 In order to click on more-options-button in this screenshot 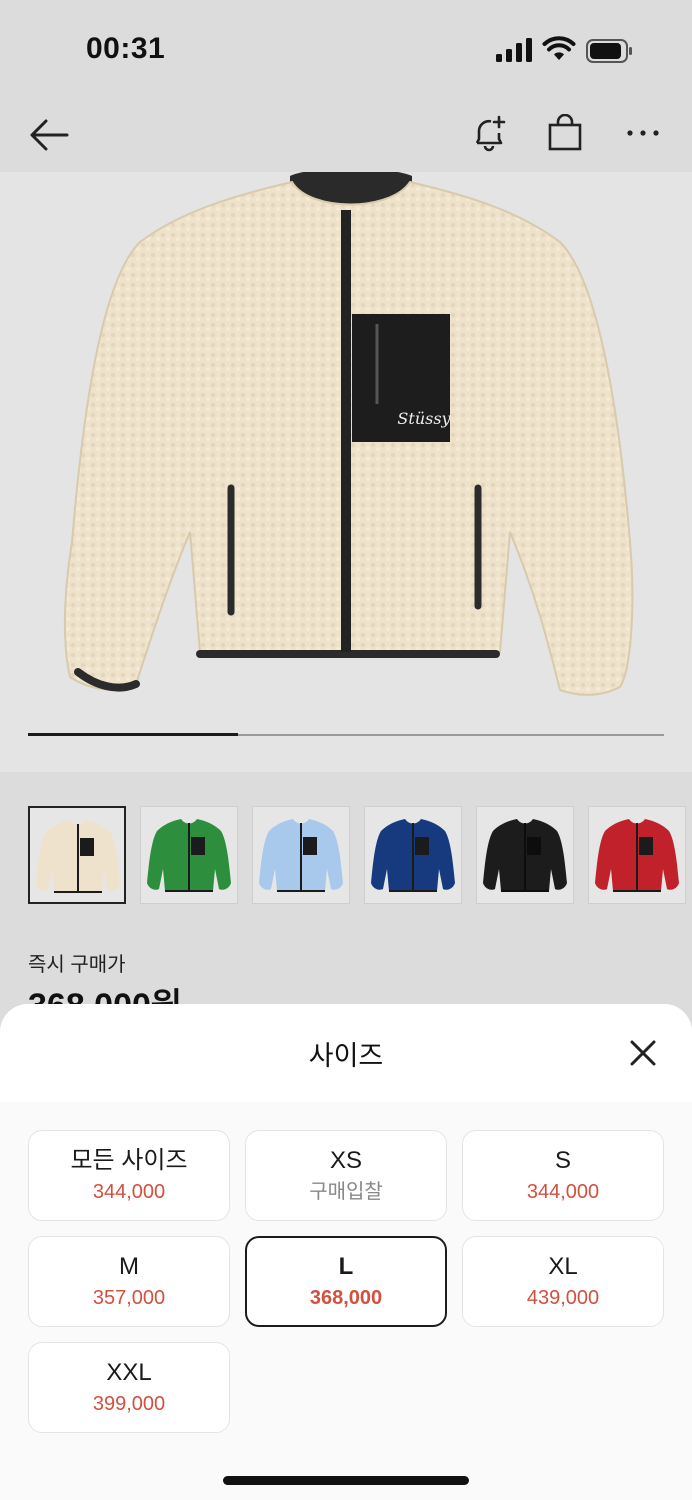, I will do `click(643, 133)`.